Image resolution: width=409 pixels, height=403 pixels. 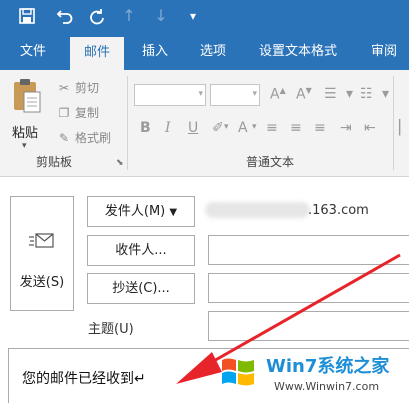 I want to click on from-address-blur, so click(x=257, y=210).